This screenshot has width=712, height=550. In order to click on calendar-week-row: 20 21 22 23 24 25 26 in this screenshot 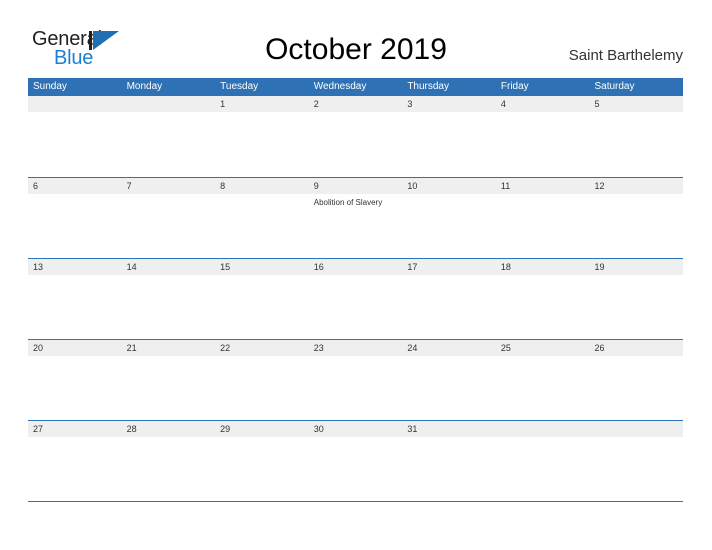, I will do `click(355, 379)`.